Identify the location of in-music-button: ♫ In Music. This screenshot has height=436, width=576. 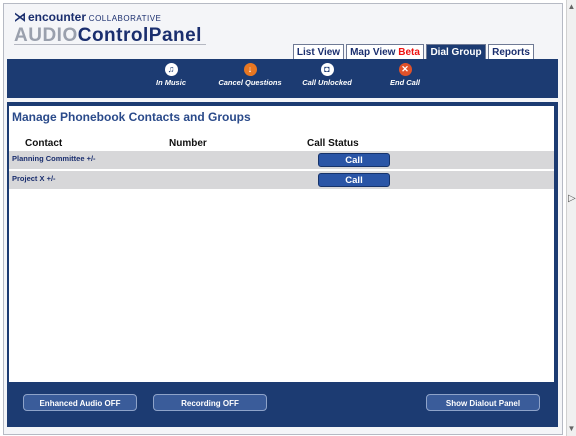
(171, 75).